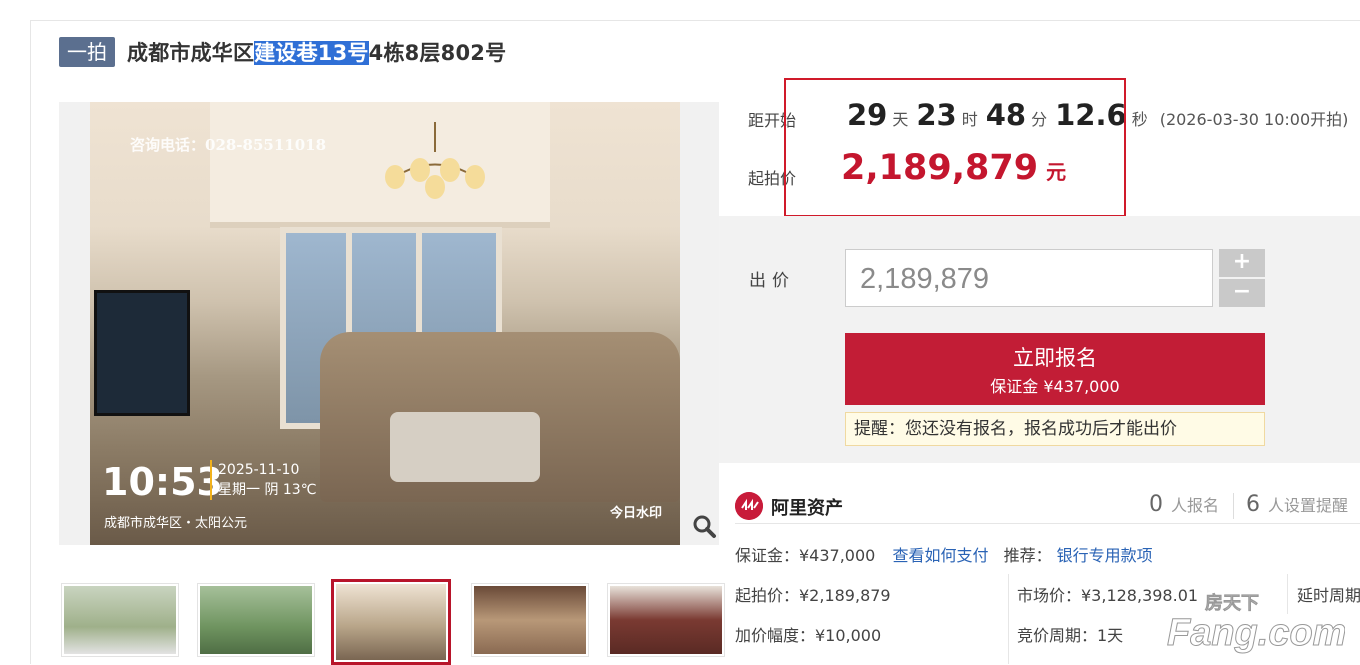 Image resolution: width=1360 pixels, height=665 pixels. What do you see at coordinates (1029, 278) in the screenshot?
I see `bid-amount-input: 2,189,879` at bounding box center [1029, 278].